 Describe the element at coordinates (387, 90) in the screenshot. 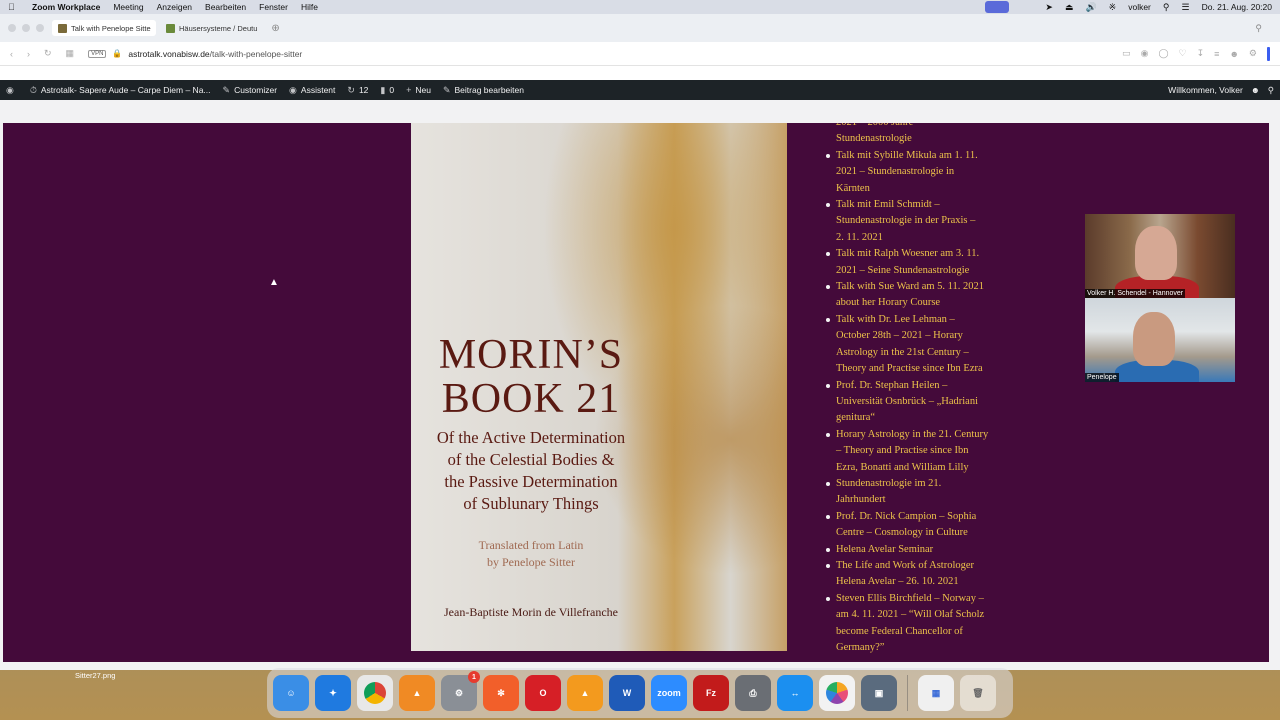

I see `wp-comments: ▮ 0` at that location.